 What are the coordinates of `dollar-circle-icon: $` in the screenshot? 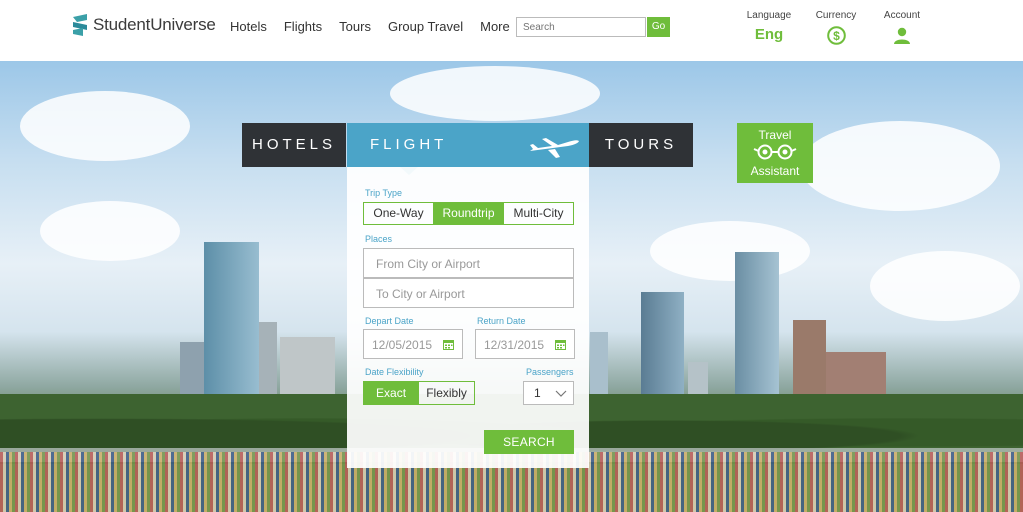 It's located at (836, 38).